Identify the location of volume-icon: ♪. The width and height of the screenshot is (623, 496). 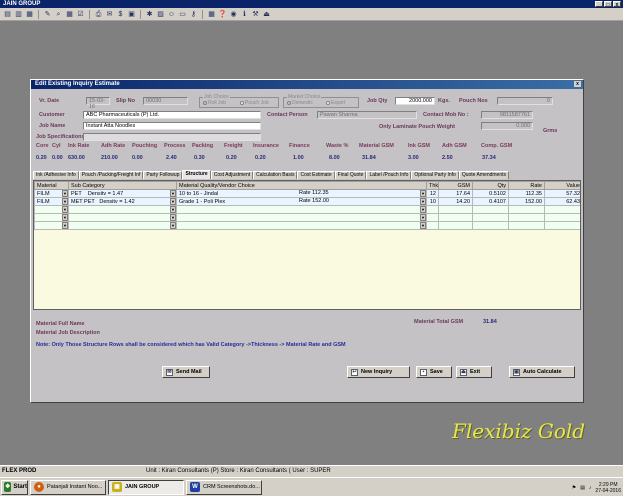
(590, 488).